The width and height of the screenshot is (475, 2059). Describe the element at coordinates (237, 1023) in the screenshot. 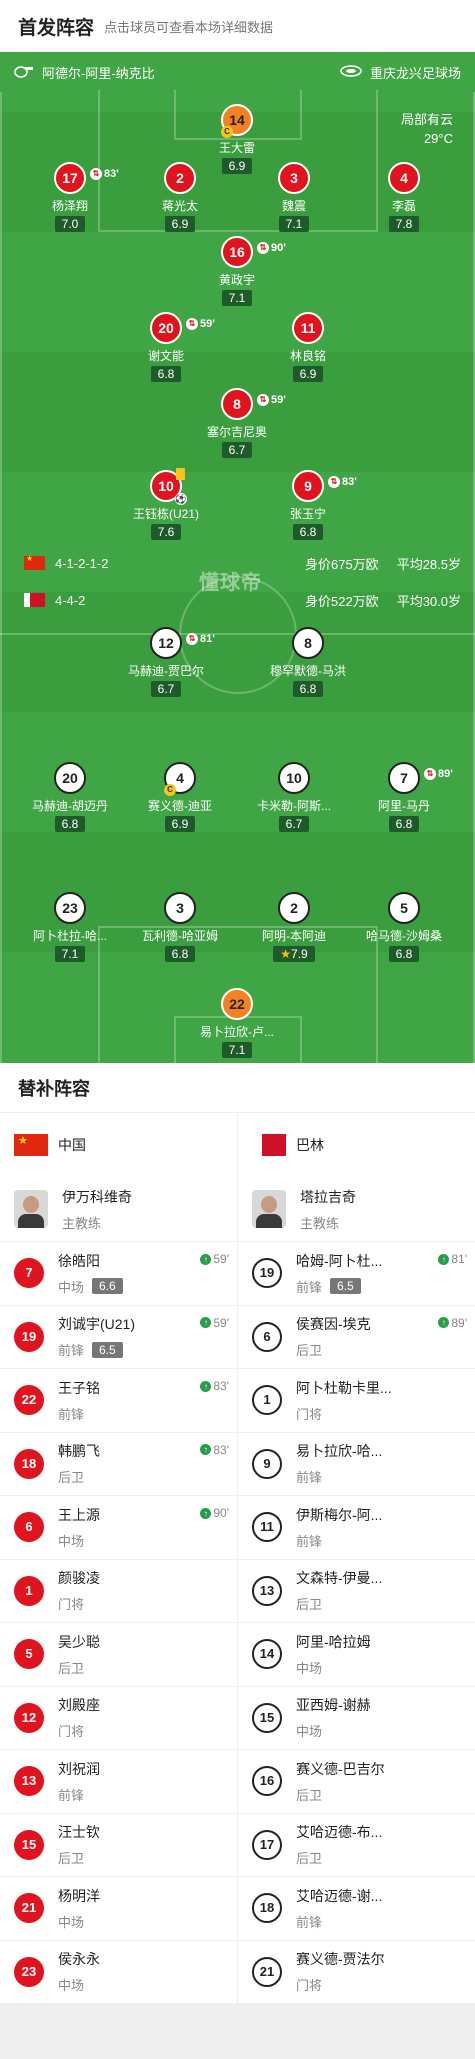

I see `away-player-gk: 22 易卜拉欣-卢... 7.1` at that location.